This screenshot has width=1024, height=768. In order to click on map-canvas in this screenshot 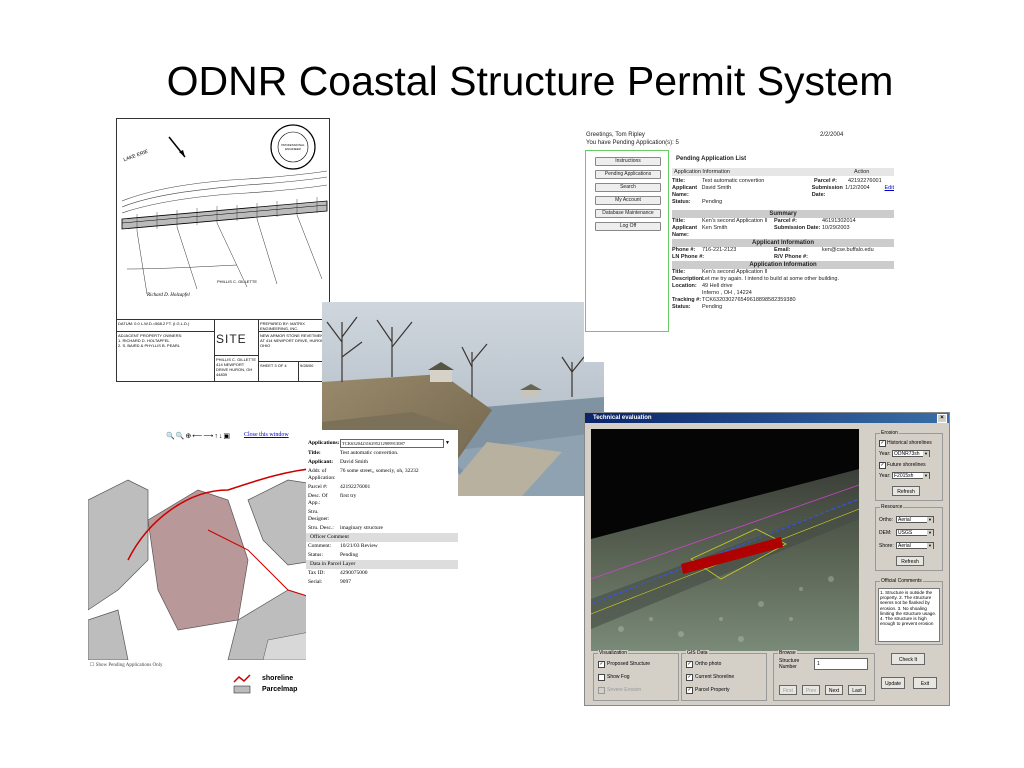, I will do `click(204, 550)`.